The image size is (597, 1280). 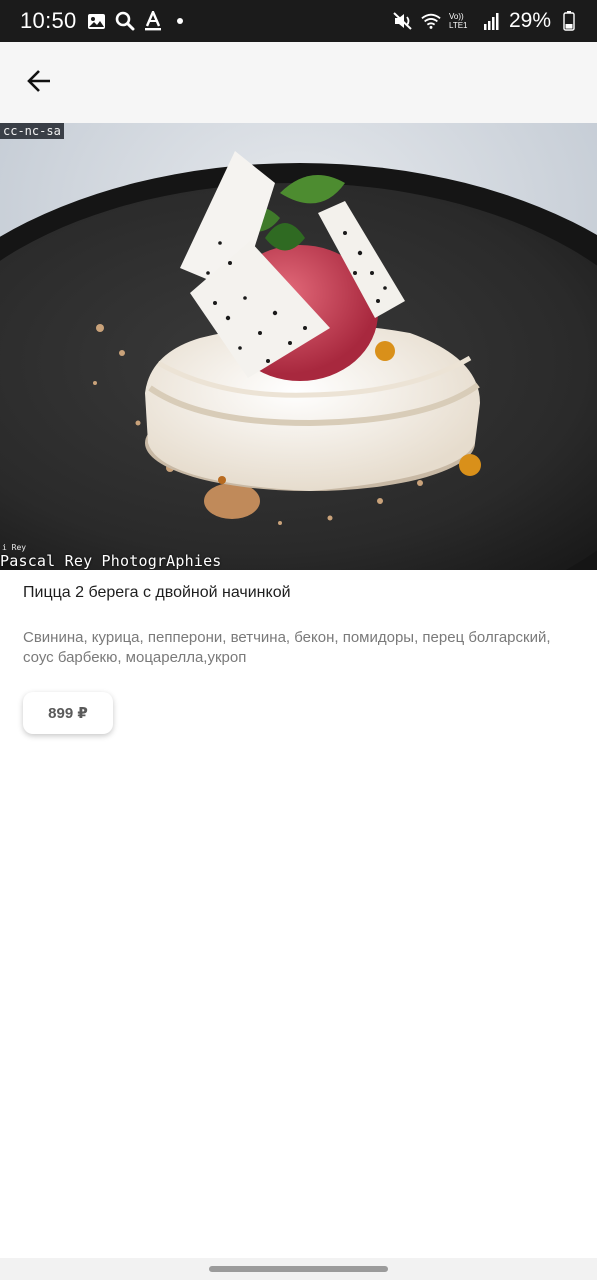 I want to click on home-indicator, so click(x=298, y=1269).